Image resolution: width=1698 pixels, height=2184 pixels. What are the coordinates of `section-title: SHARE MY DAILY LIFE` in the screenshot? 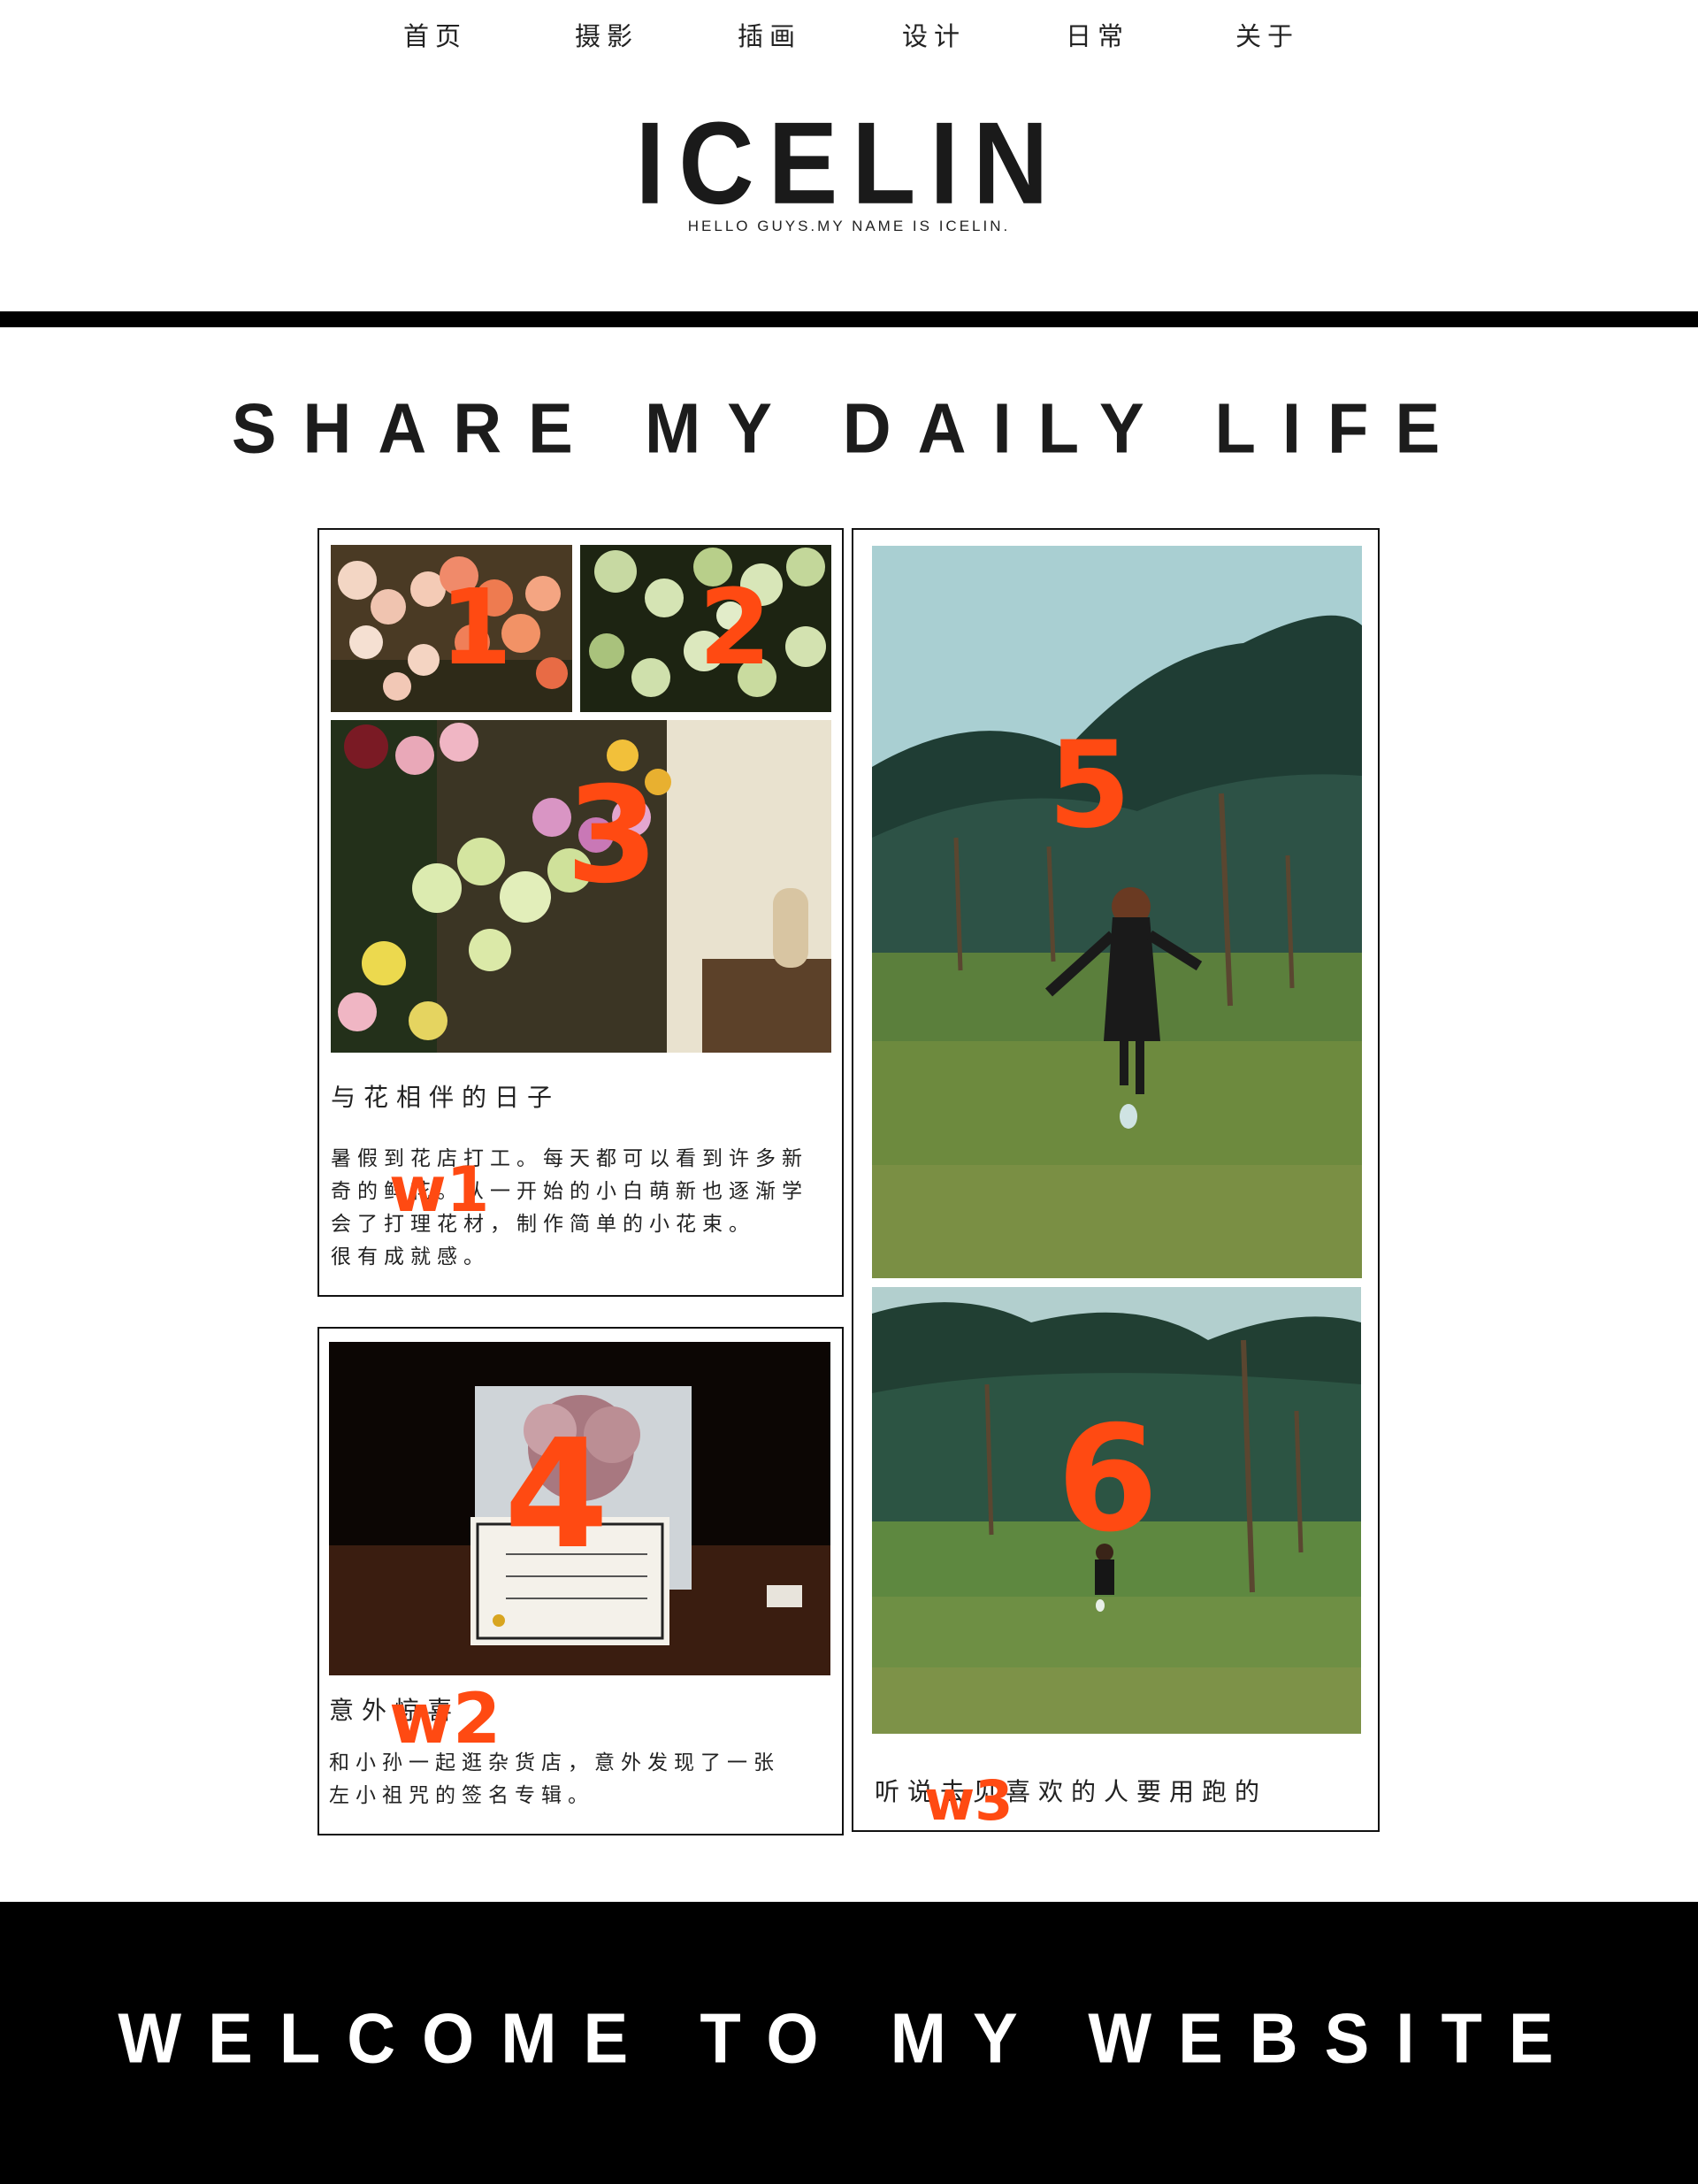 It's located at (849, 428).